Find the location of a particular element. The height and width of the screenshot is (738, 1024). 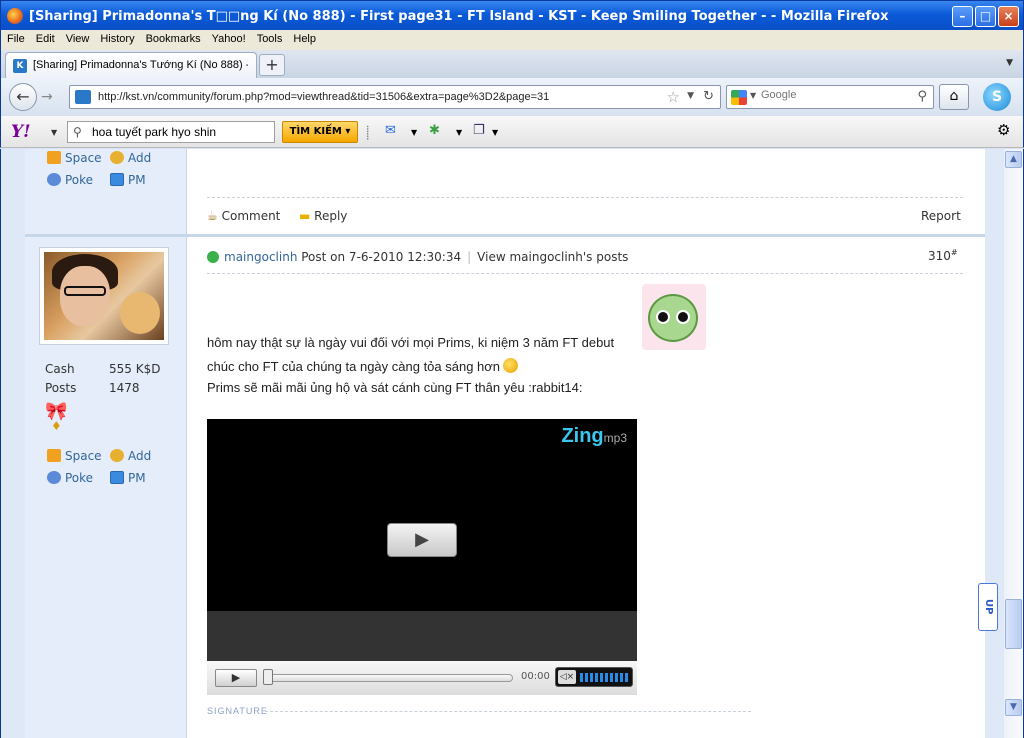

big-play-button: ▶ is located at coordinates (422, 540).